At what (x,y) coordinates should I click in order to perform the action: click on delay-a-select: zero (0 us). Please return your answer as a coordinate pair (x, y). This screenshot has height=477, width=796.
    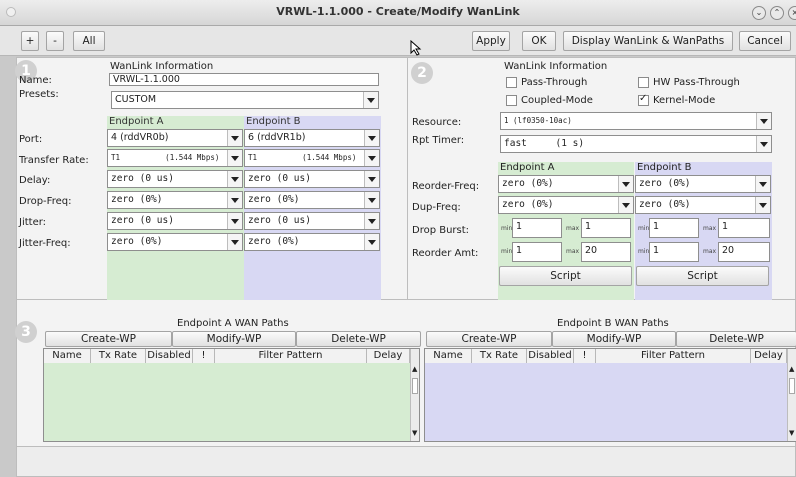
    Looking at the image, I should click on (175, 179).